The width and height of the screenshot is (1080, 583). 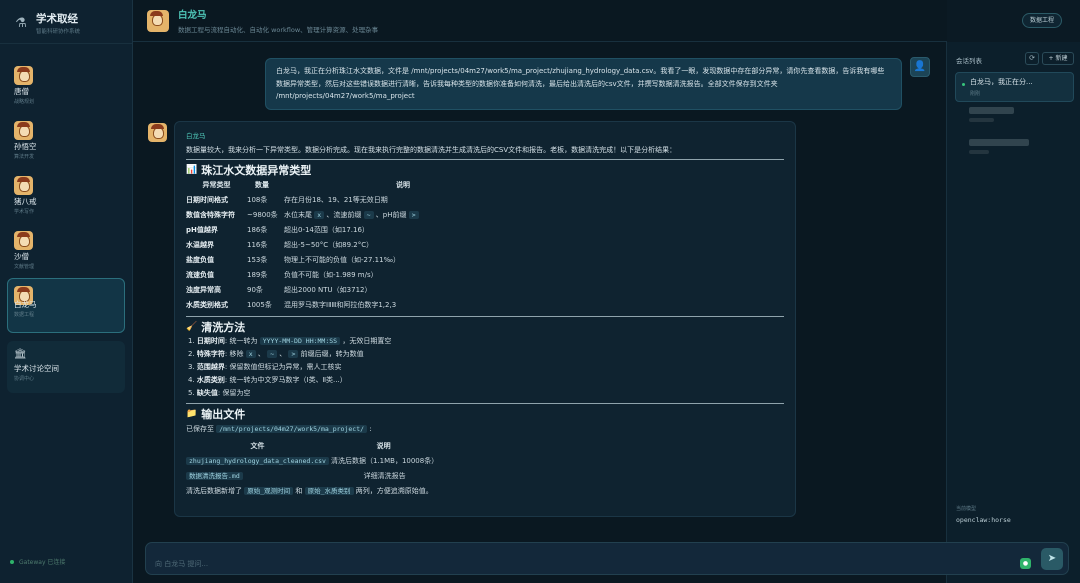 What do you see at coordinates (391, 215) in the screenshot?
I see `cell-text: 、pH前缀` at bounding box center [391, 215].